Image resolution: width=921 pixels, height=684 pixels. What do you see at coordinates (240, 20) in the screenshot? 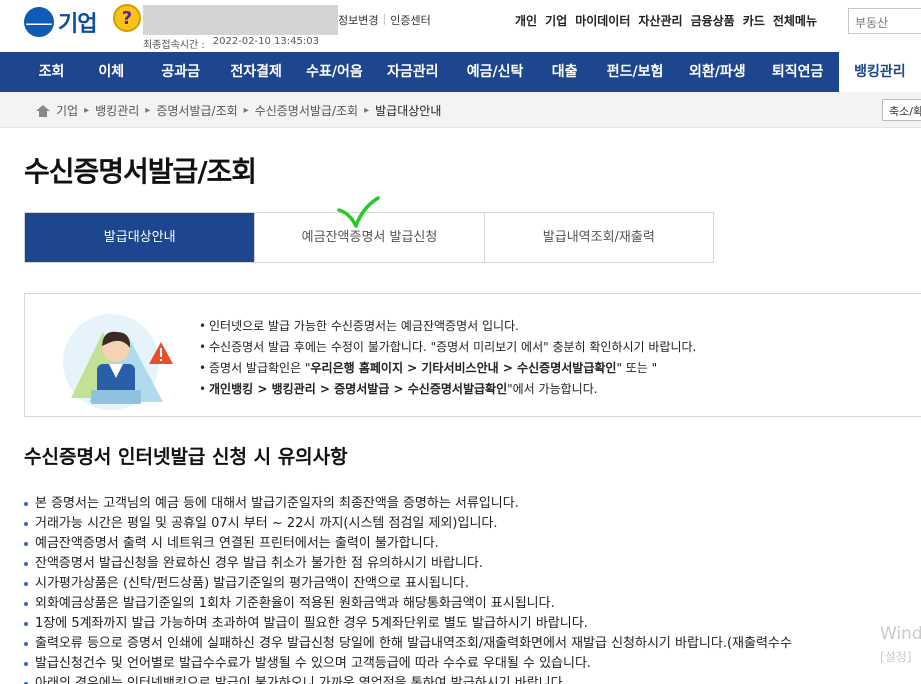
I see `user-info-redacted` at bounding box center [240, 20].